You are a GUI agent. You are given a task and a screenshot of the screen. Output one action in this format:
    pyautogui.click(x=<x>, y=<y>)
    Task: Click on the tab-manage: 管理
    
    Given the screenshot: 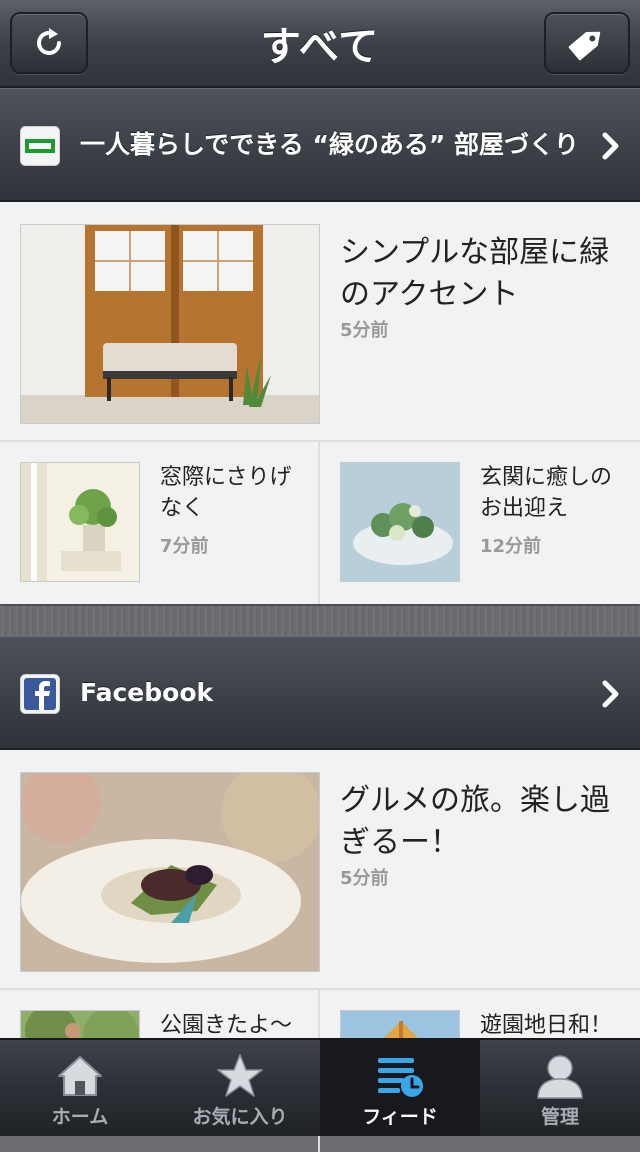 What is the action you would take?
    pyautogui.click(x=560, y=1088)
    